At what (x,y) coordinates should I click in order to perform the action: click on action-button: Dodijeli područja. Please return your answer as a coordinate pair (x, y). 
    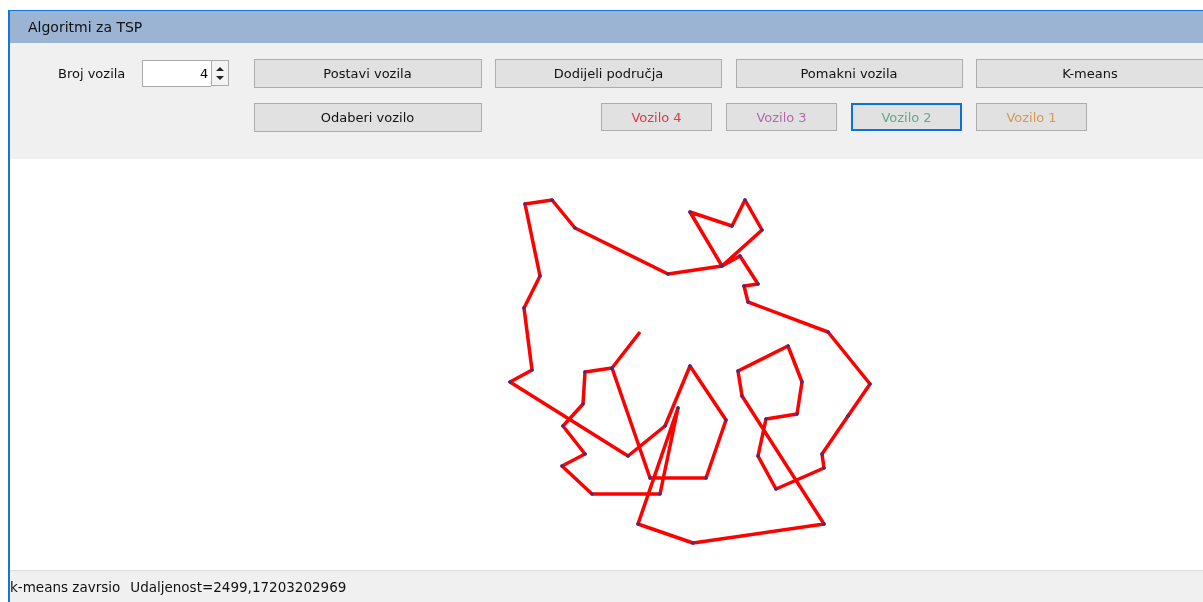
    Looking at the image, I should click on (608, 73).